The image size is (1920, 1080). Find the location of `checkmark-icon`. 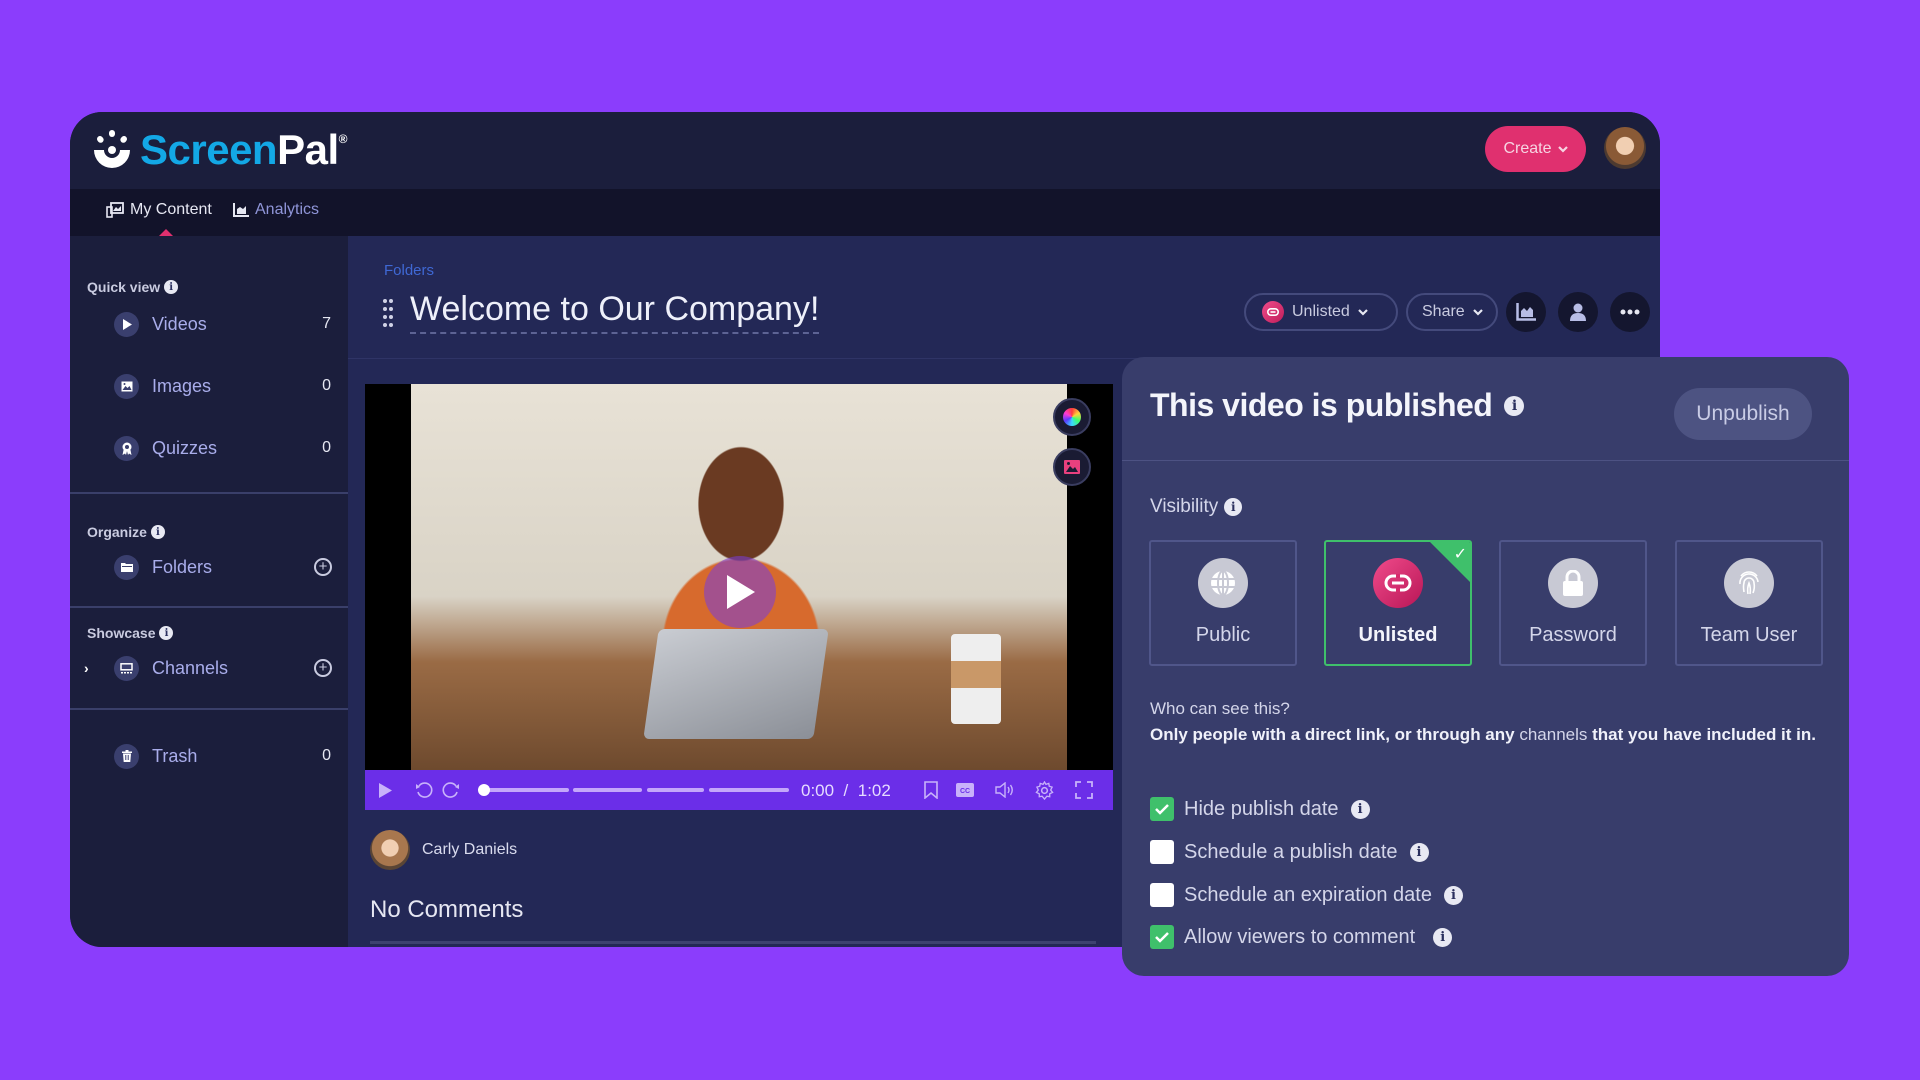

checkmark-icon is located at coordinates (1162, 937).